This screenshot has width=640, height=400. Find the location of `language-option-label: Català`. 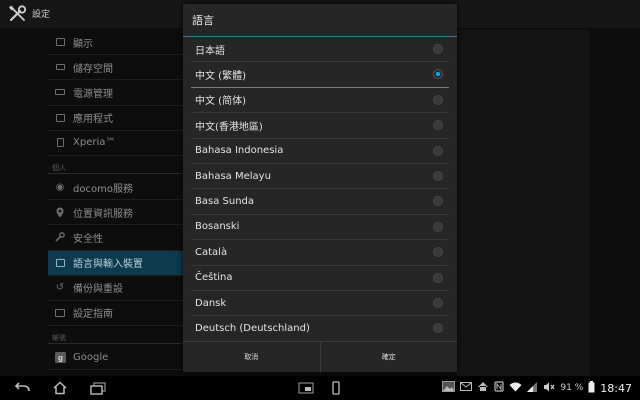

language-option-label: Català is located at coordinates (211, 252).